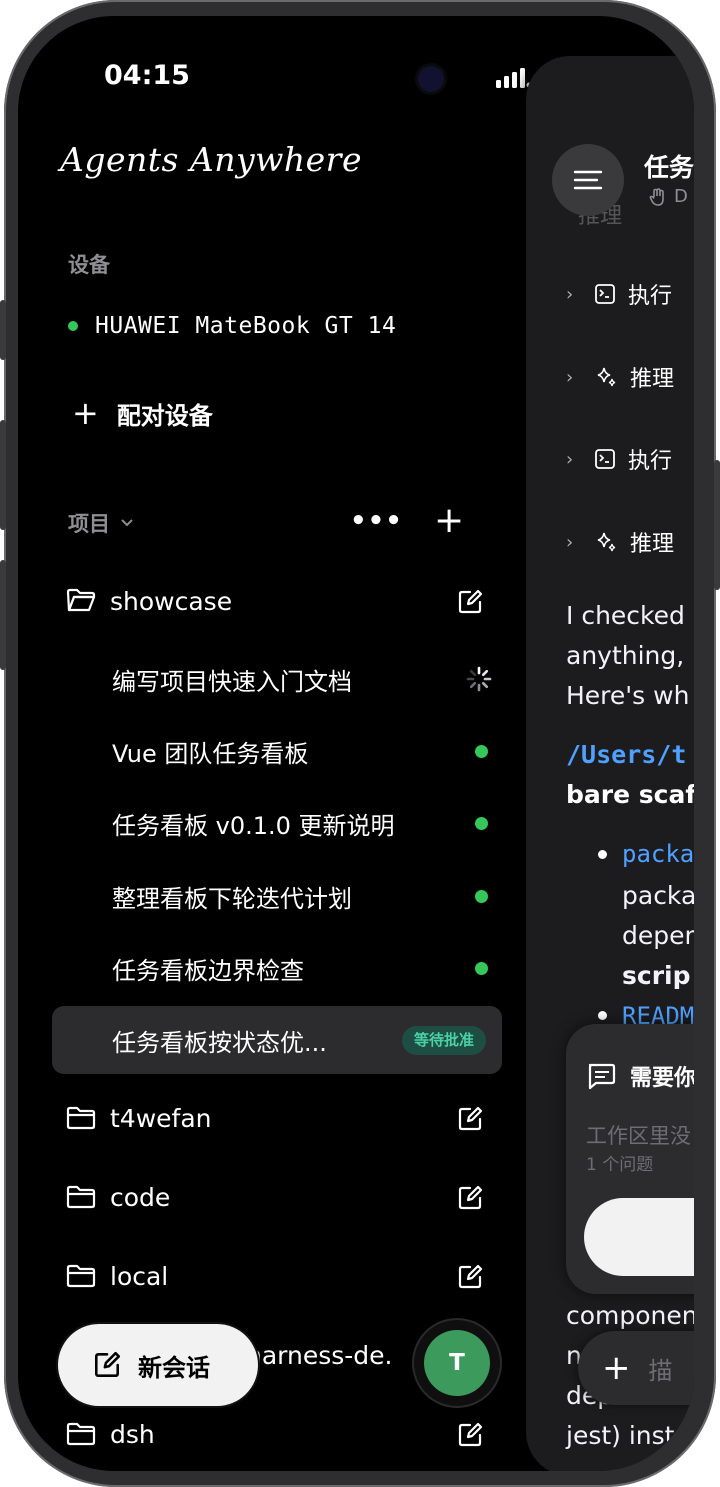 The image size is (720, 1487). What do you see at coordinates (147, 75) in the screenshot?
I see `status-time: 04:15` at bounding box center [147, 75].